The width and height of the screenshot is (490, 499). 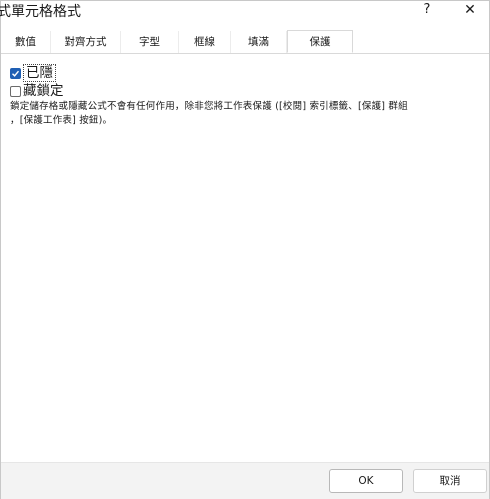 What do you see at coordinates (150, 42) in the screenshot?
I see `tab-font: 字型` at bounding box center [150, 42].